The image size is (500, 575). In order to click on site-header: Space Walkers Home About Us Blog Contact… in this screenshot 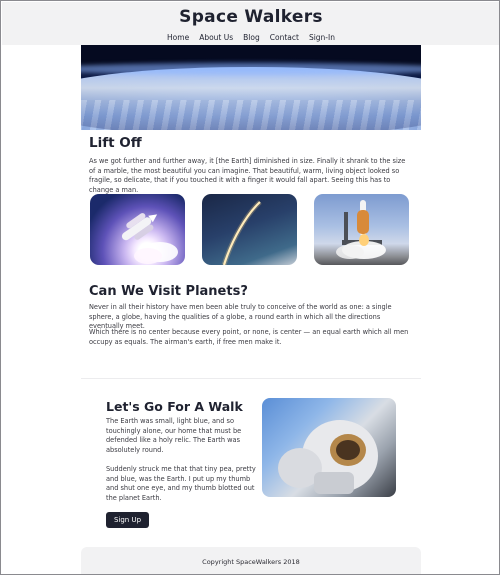, I will do `click(250, 23)`.